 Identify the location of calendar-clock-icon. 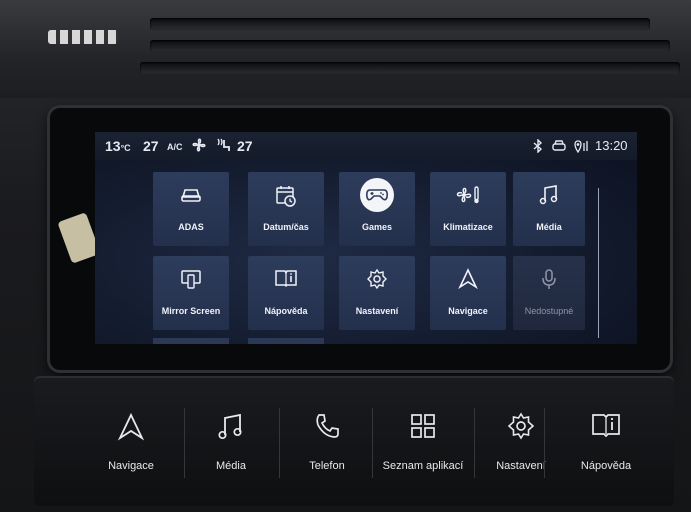
(286, 195).